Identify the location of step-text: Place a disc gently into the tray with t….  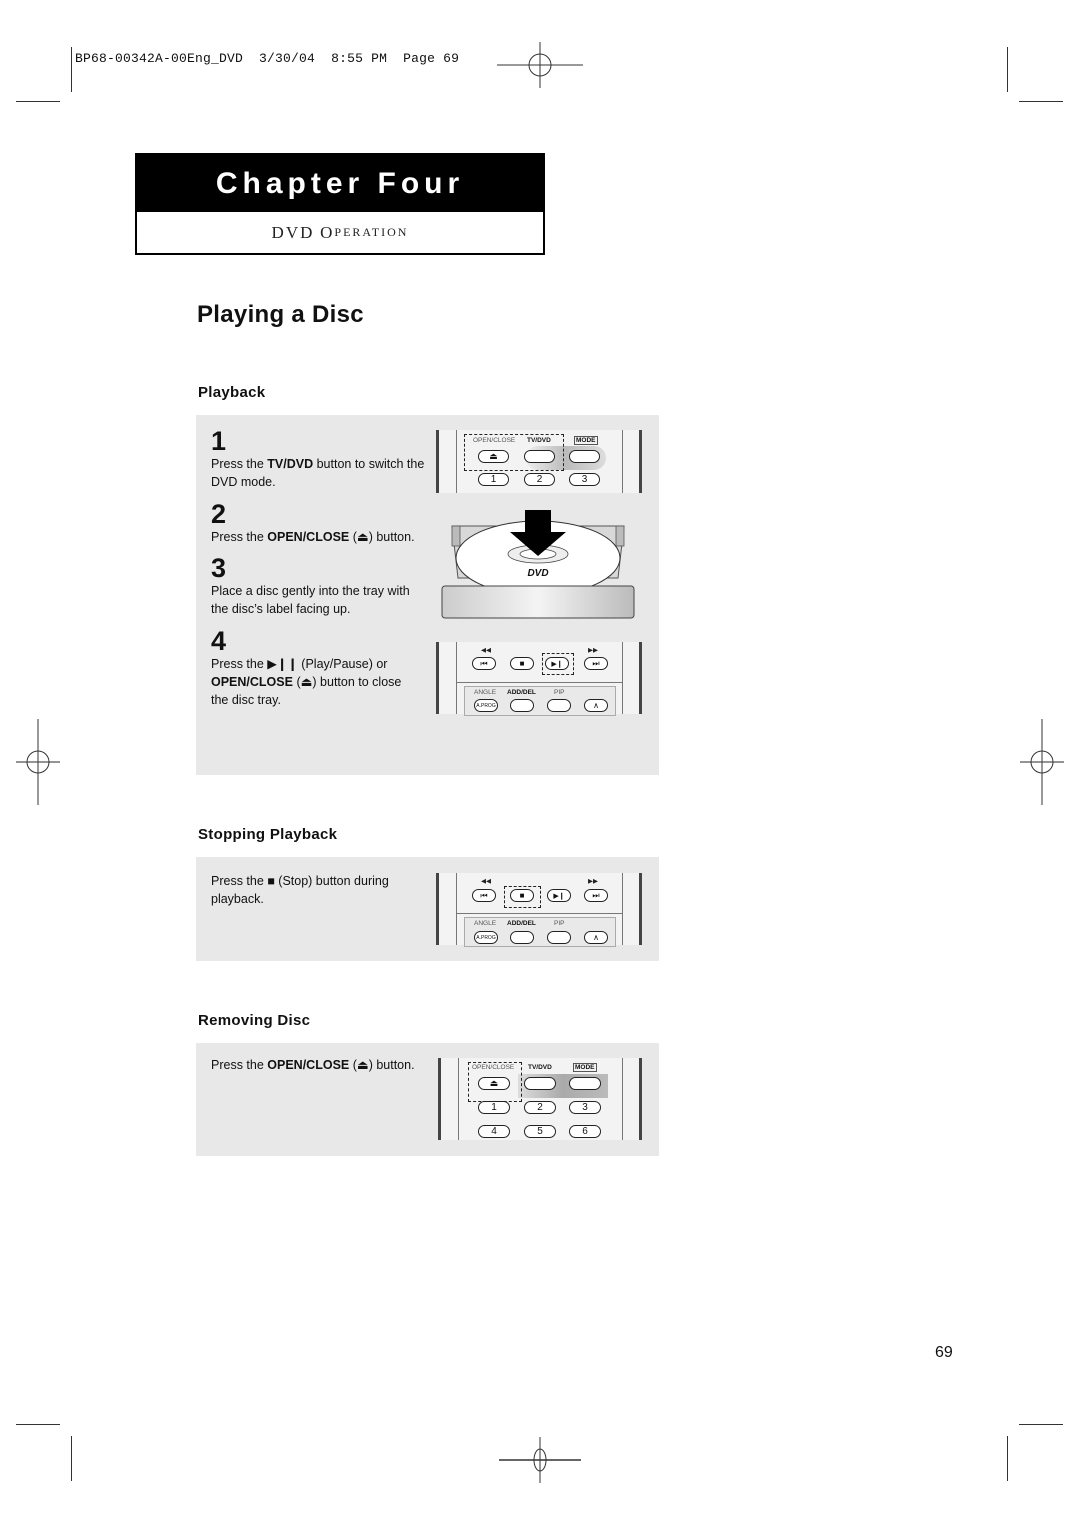
(311, 600).